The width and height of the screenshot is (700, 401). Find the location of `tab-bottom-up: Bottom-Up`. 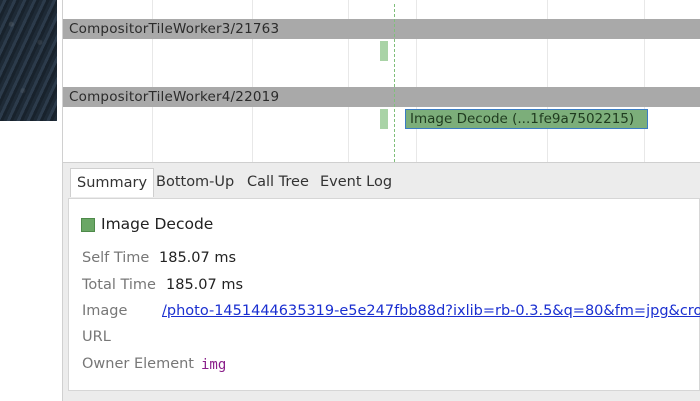

tab-bottom-up: Bottom-Up is located at coordinates (195, 182).